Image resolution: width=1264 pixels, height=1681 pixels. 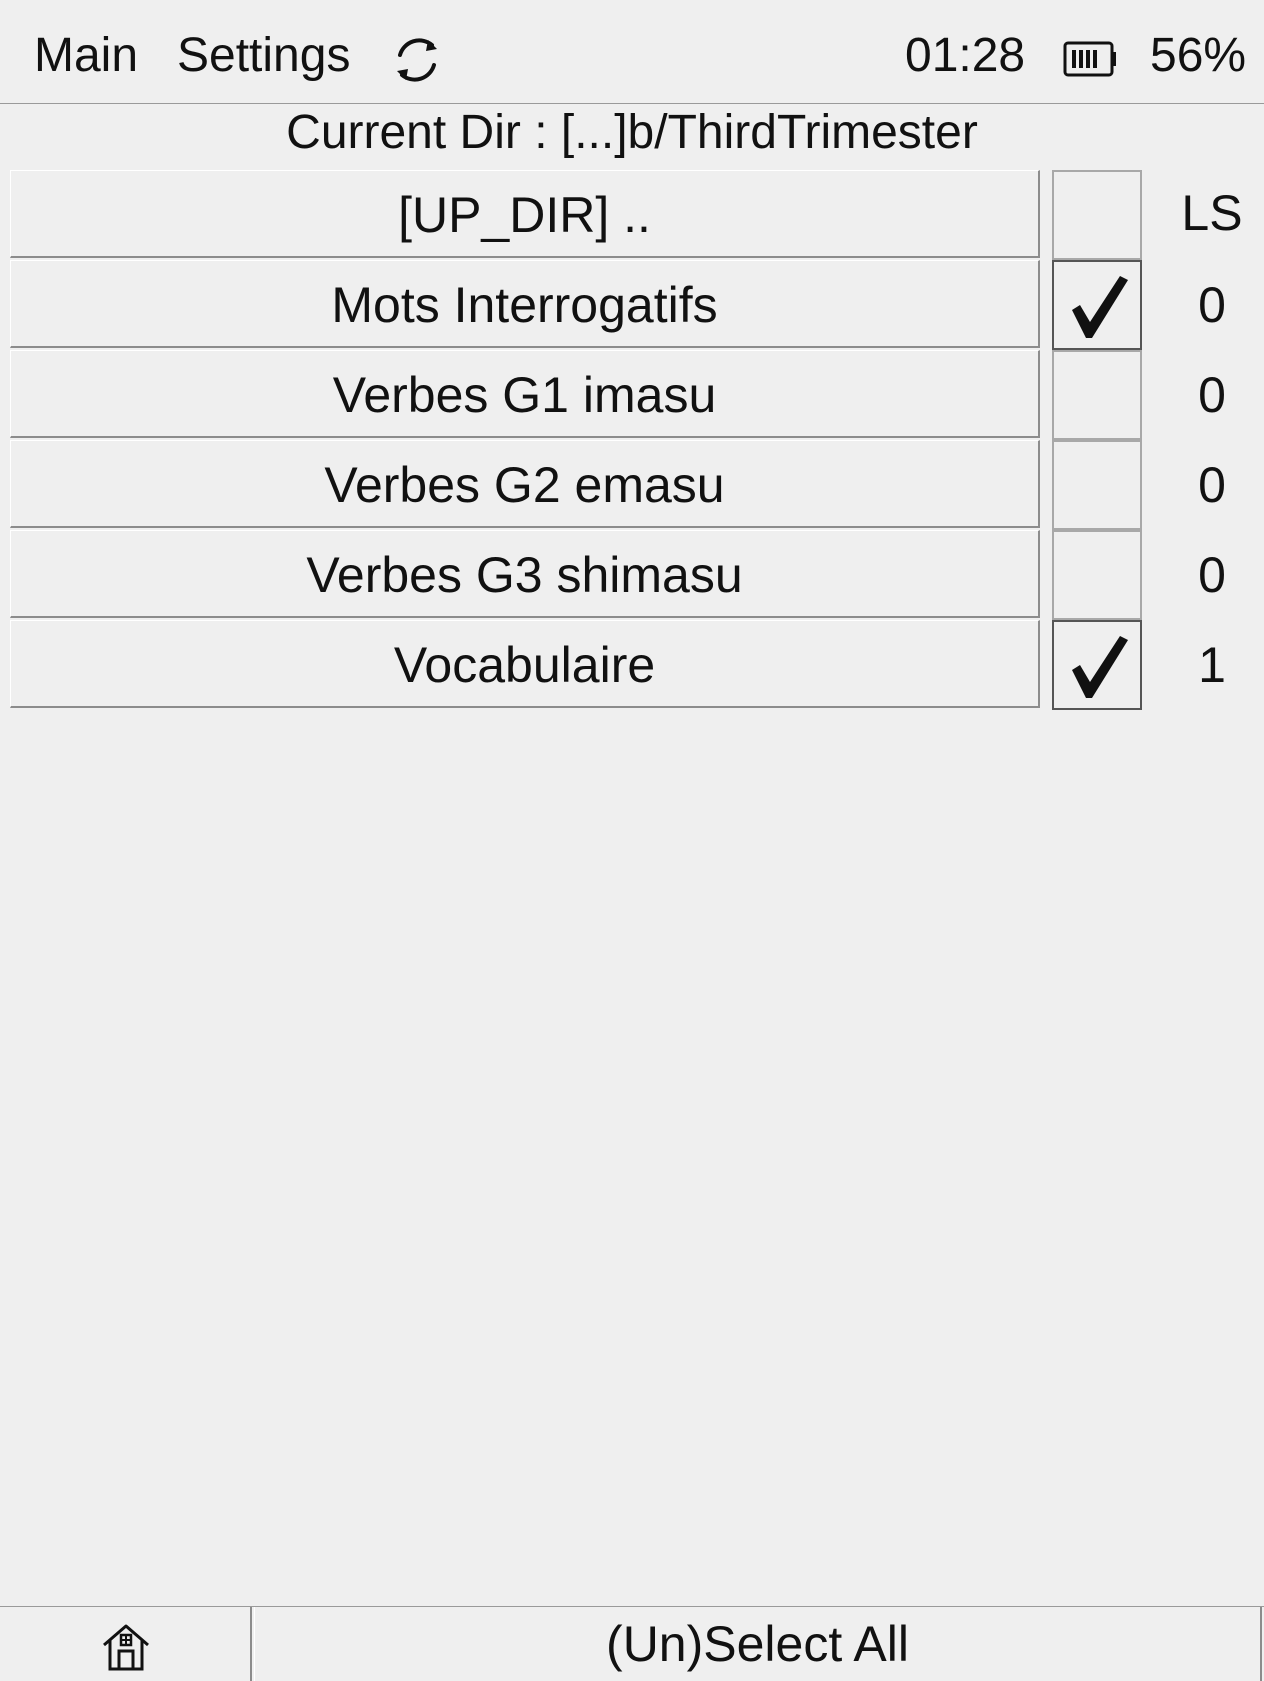 I want to click on list-row: Verbes G1 imasu 0, so click(x=632, y=395).